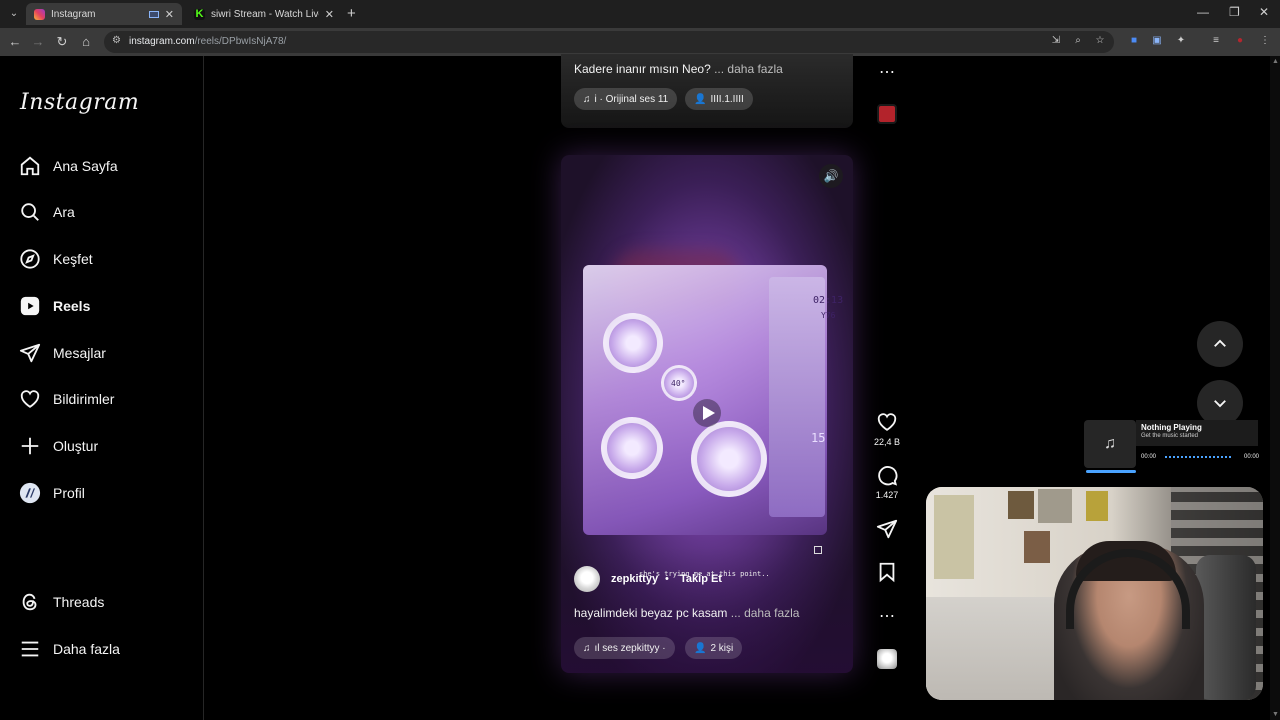 The image size is (1280, 720). Describe the element at coordinates (1264, 12) in the screenshot. I see `close-window-icon: ✕` at that location.